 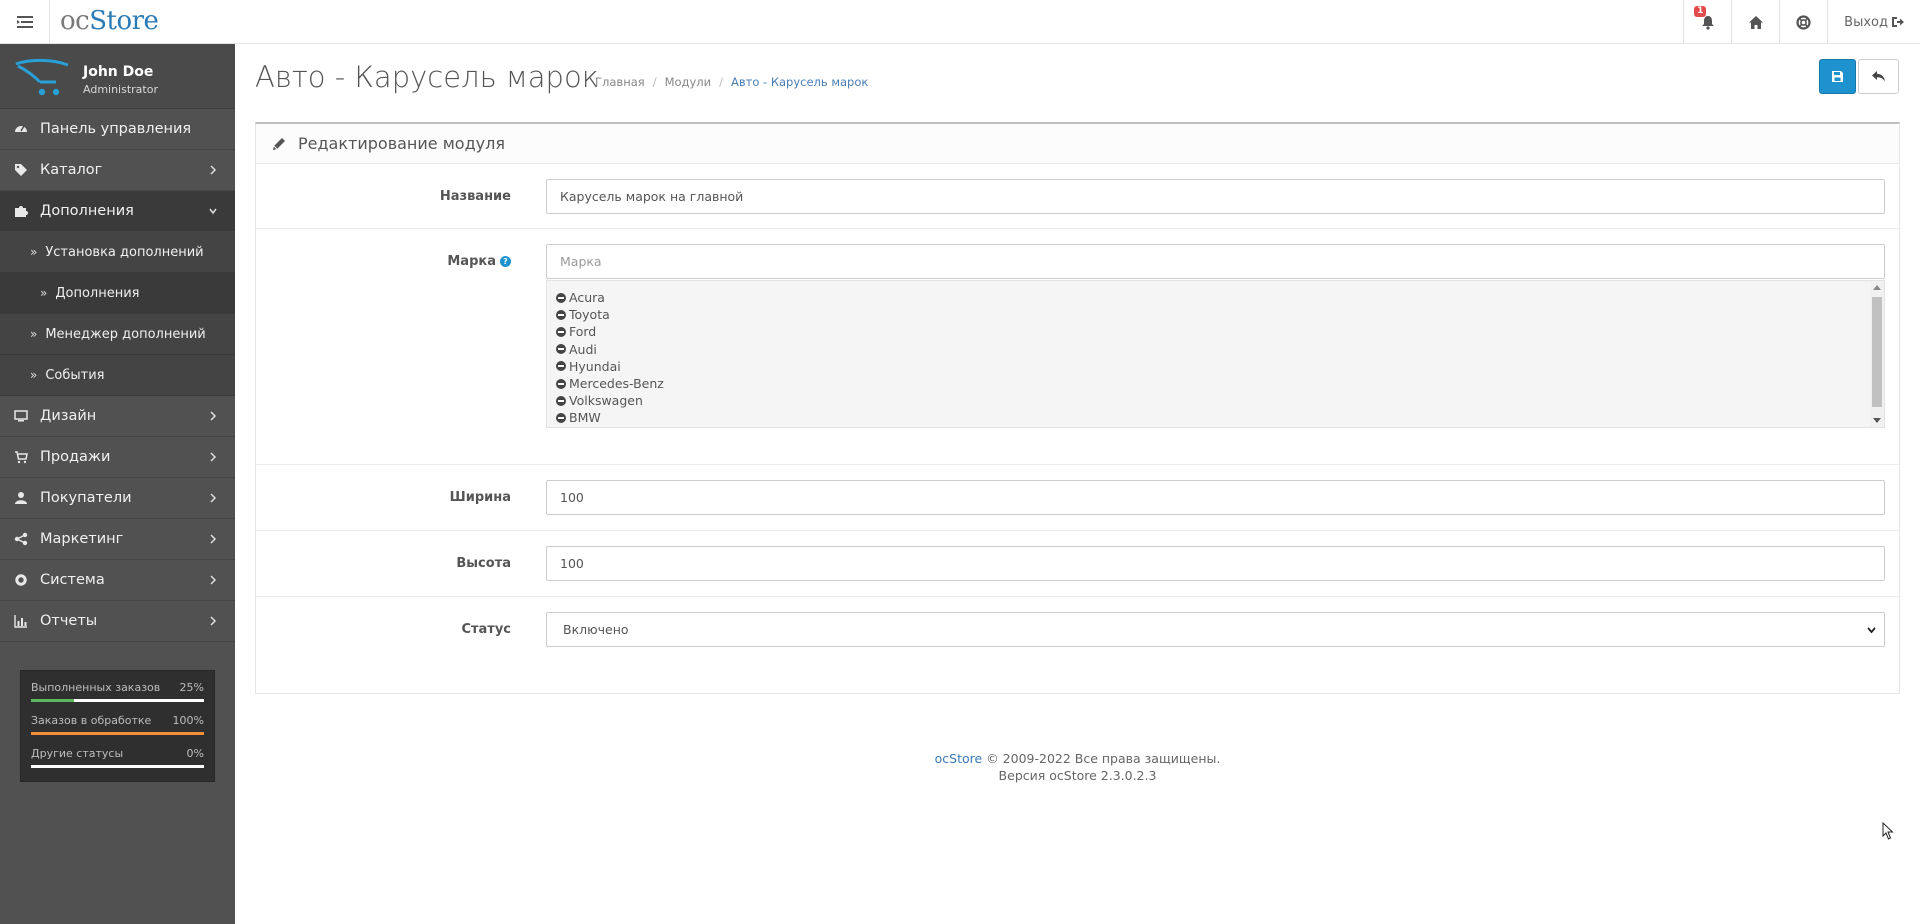 I want to click on stat-label: Заказов в обработке, so click(x=91, y=720).